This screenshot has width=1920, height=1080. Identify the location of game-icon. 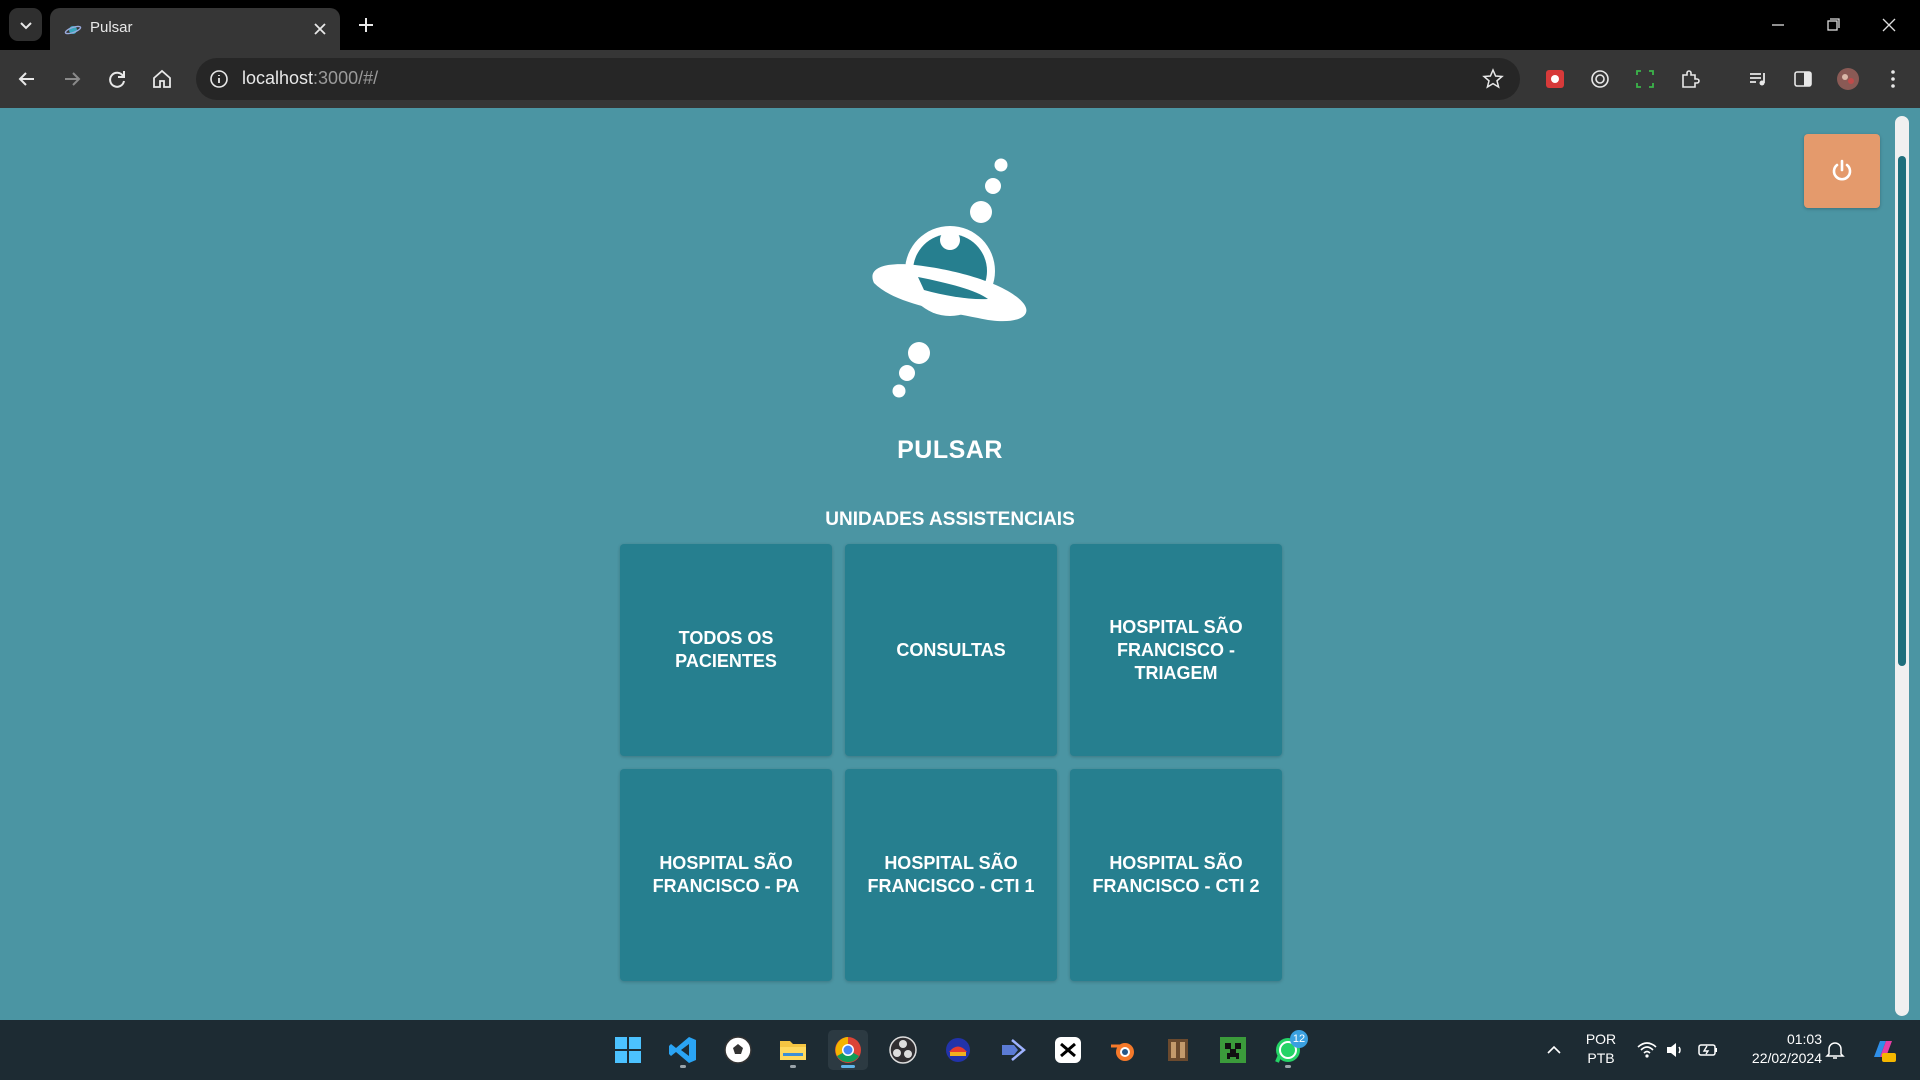
(1178, 1050).